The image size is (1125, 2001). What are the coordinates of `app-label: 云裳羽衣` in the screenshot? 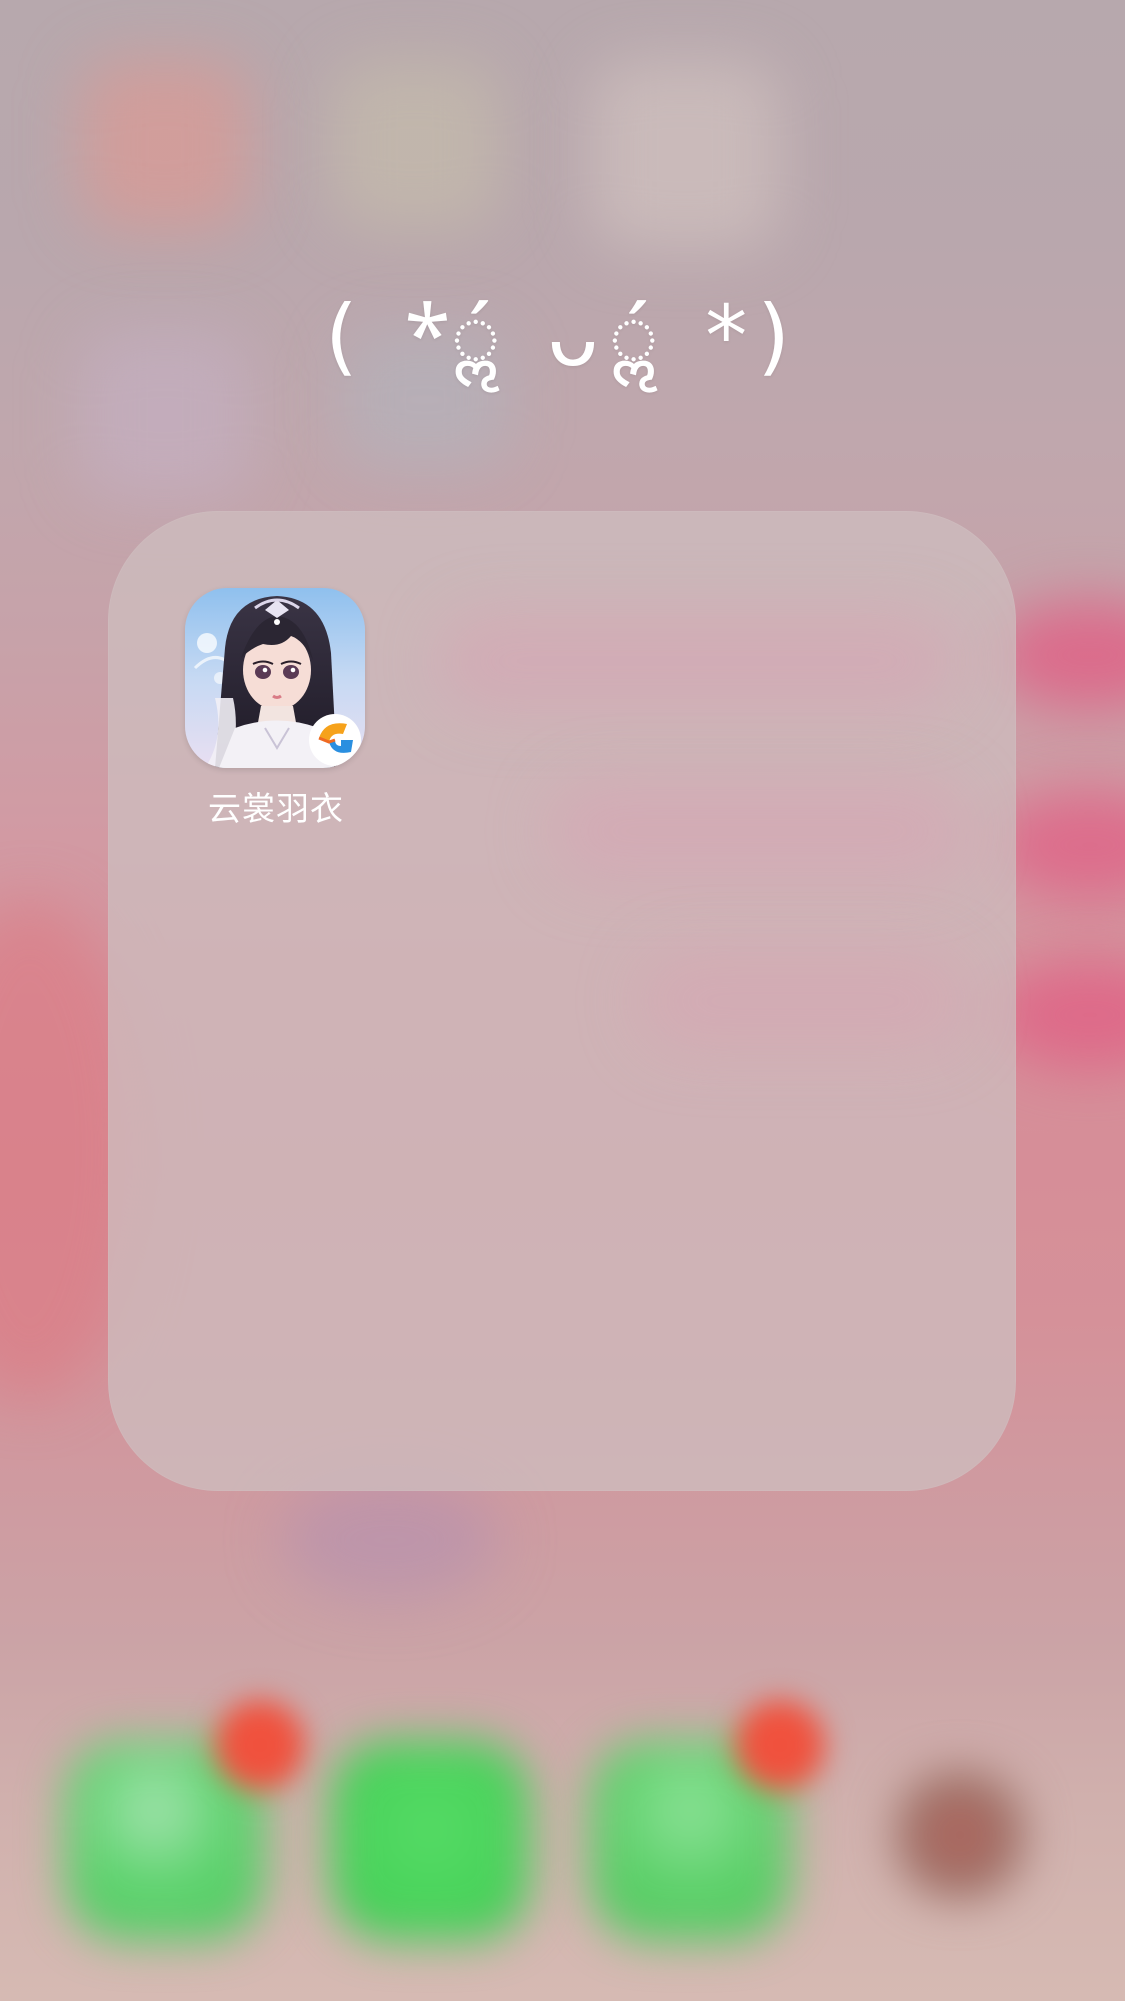 It's located at (276, 808).